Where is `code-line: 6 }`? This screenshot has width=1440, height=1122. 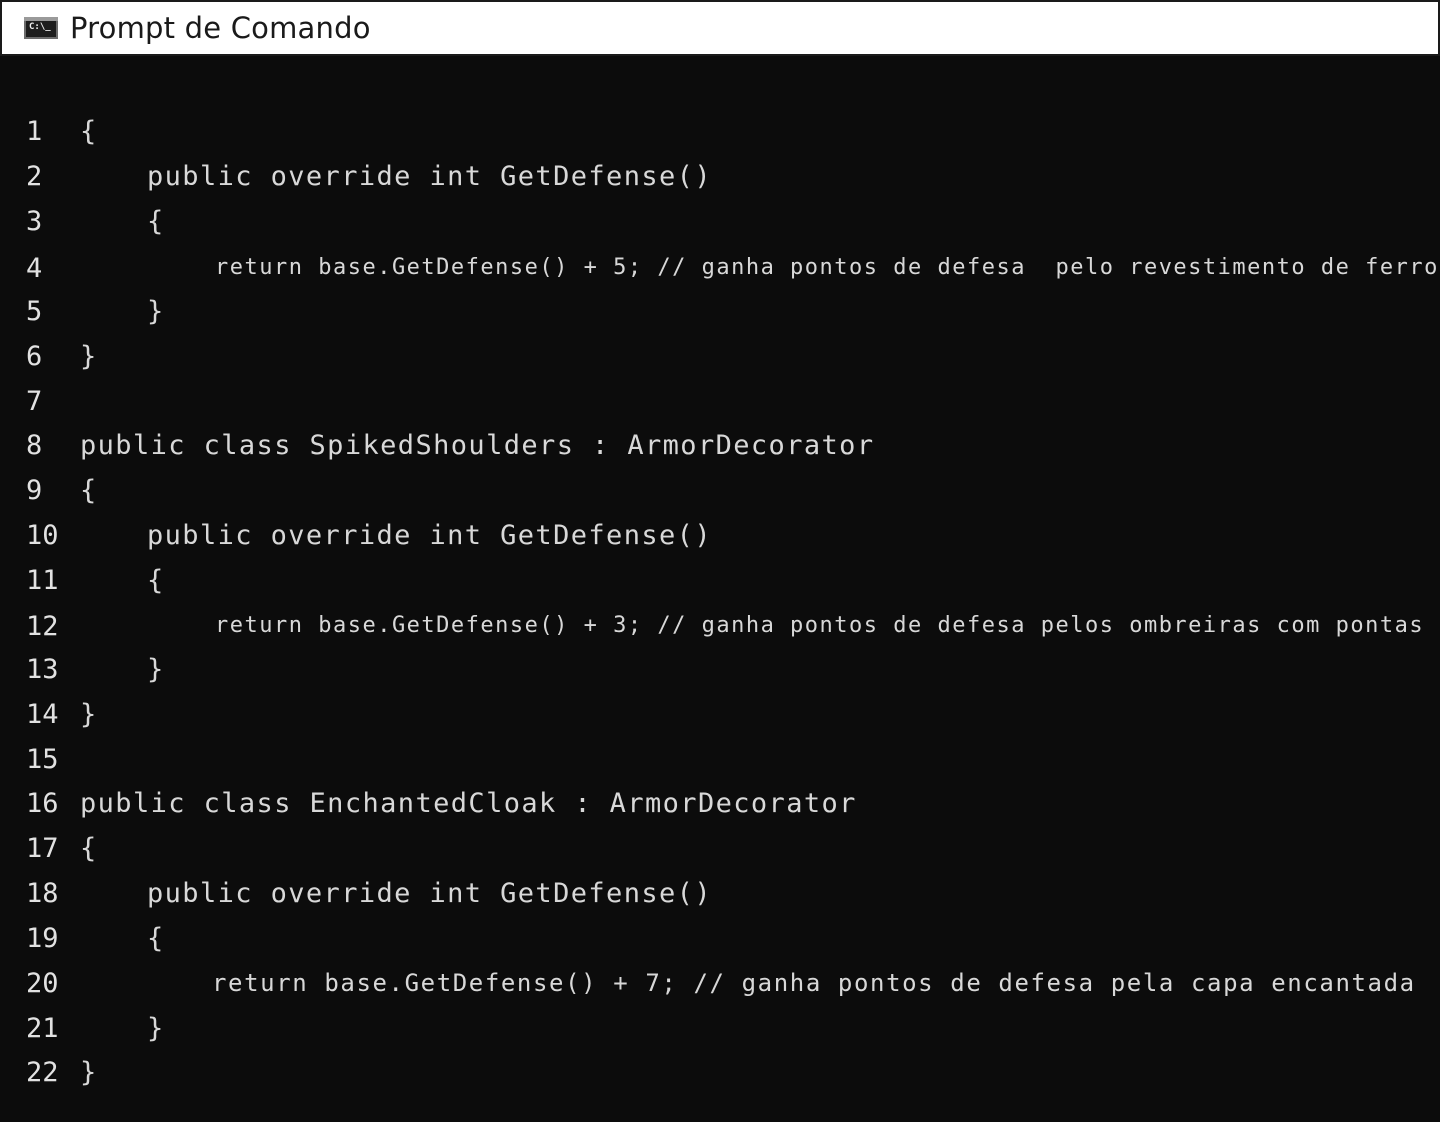 code-line: 6 } is located at coordinates (720, 363).